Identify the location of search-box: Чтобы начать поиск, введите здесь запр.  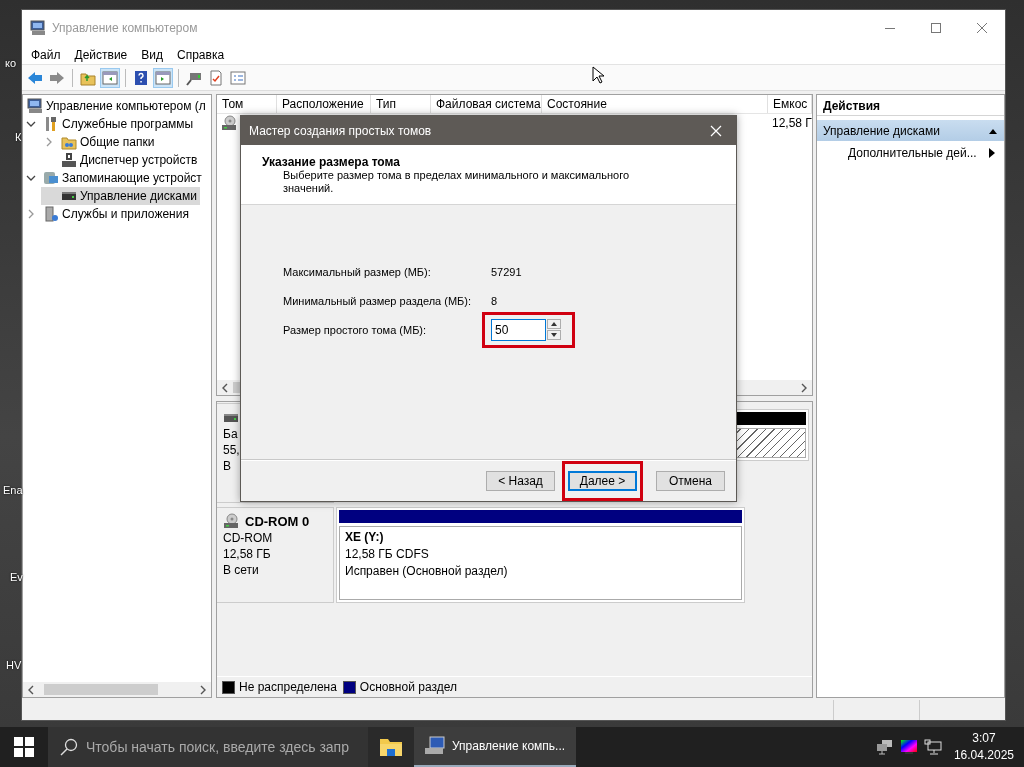
(208, 747).